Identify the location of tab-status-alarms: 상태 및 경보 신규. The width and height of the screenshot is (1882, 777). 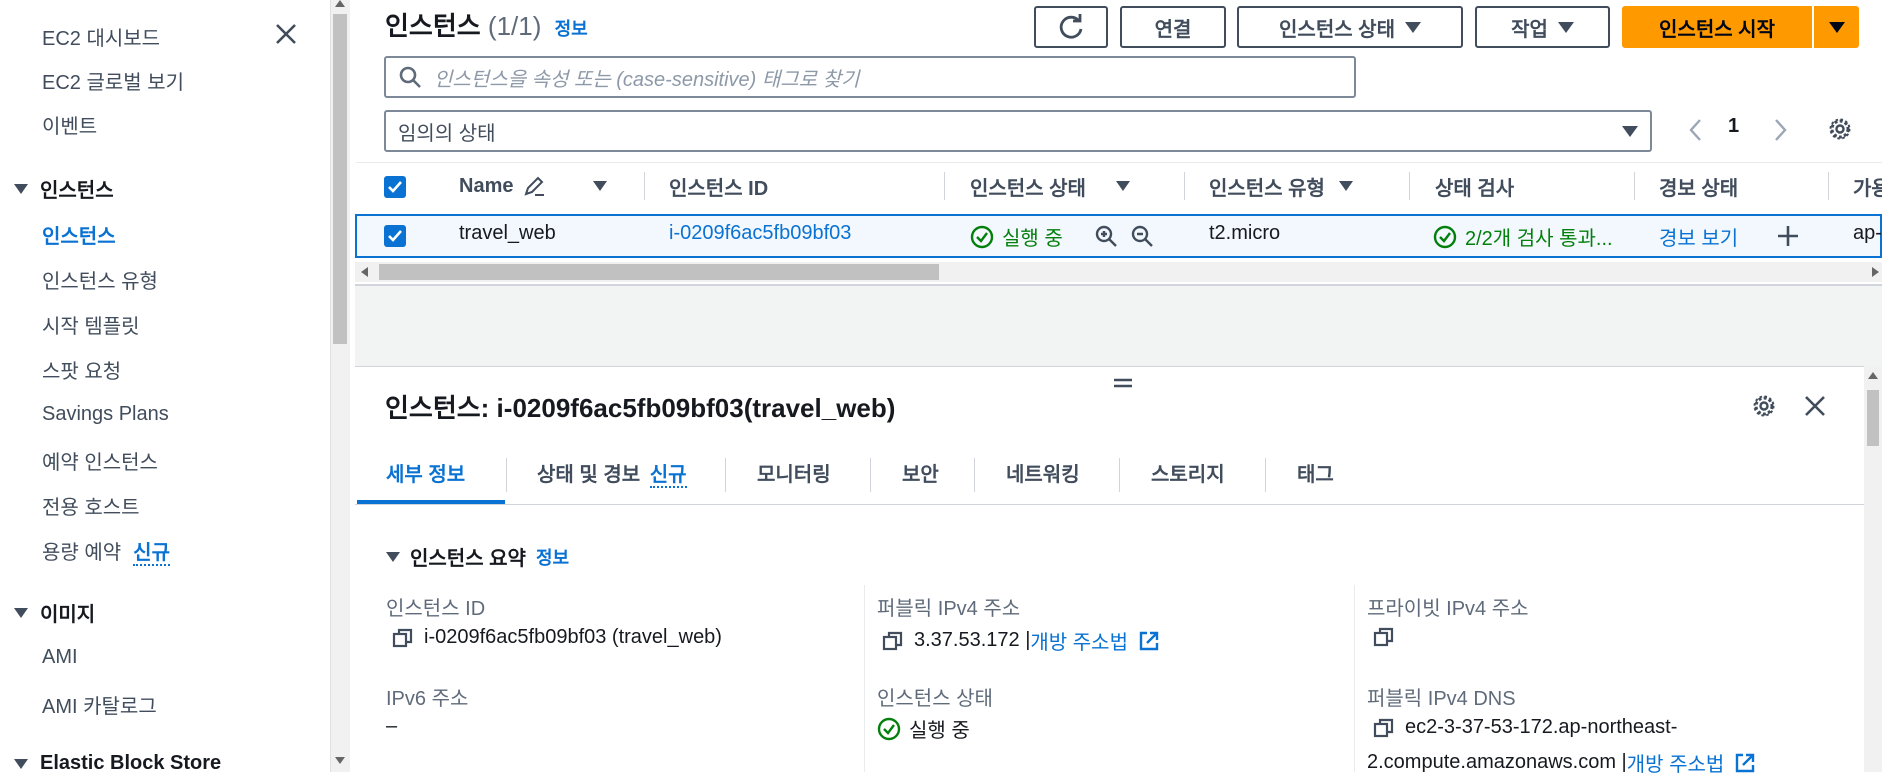
(612, 473).